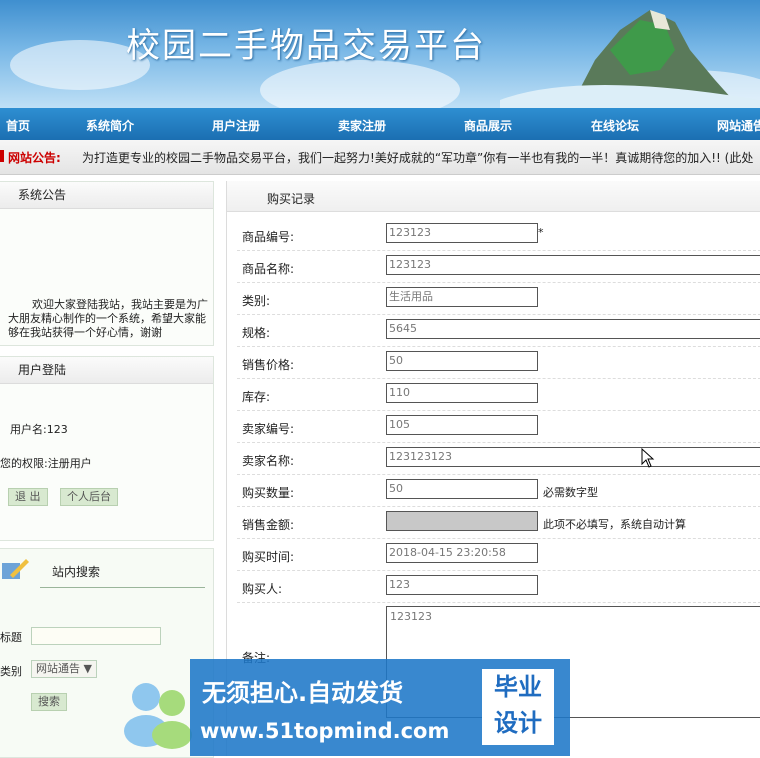 The width and height of the screenshot is (760, 758). Describe the element at coordinates (268, 365) in the screenshot. I see `price-label: 销售价格:` at that location.